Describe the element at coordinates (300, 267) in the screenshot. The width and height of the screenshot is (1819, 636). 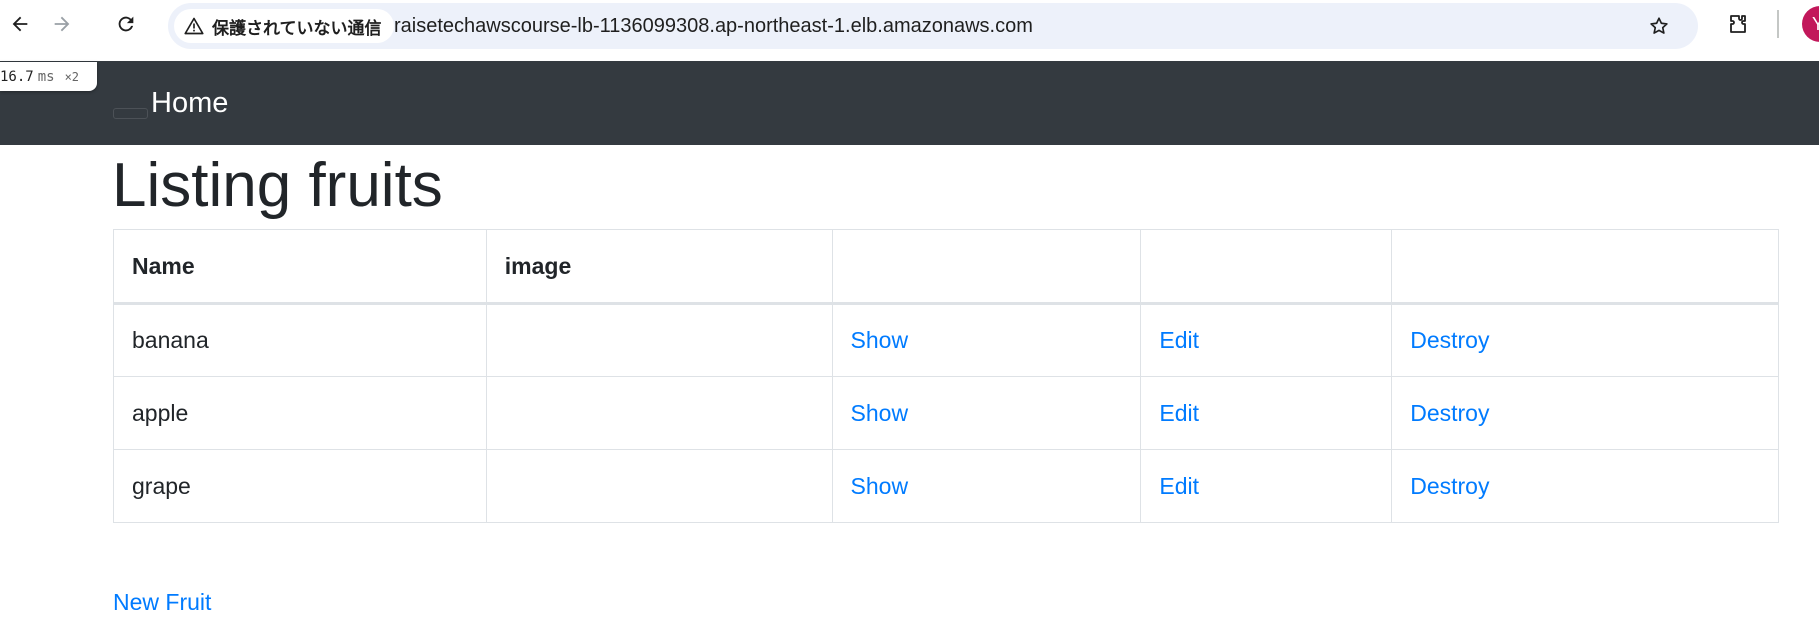
I see `header-name: Name` at that location.